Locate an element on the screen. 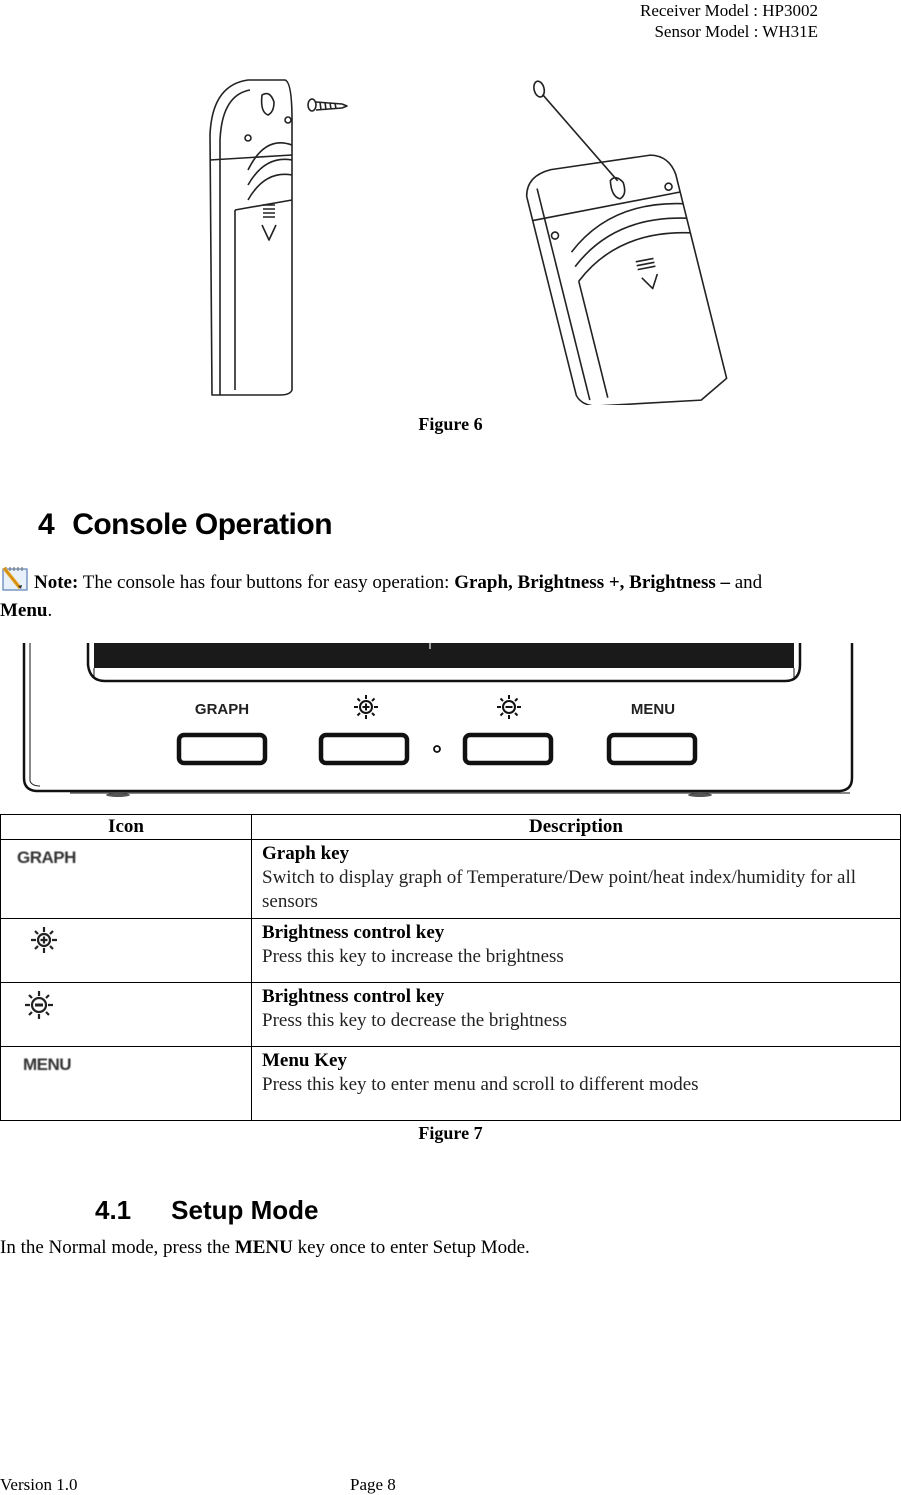 This screenshot has height=1495, width=901. figure-6-sensor-mounting-illustration is located at coordinates (468, 242).